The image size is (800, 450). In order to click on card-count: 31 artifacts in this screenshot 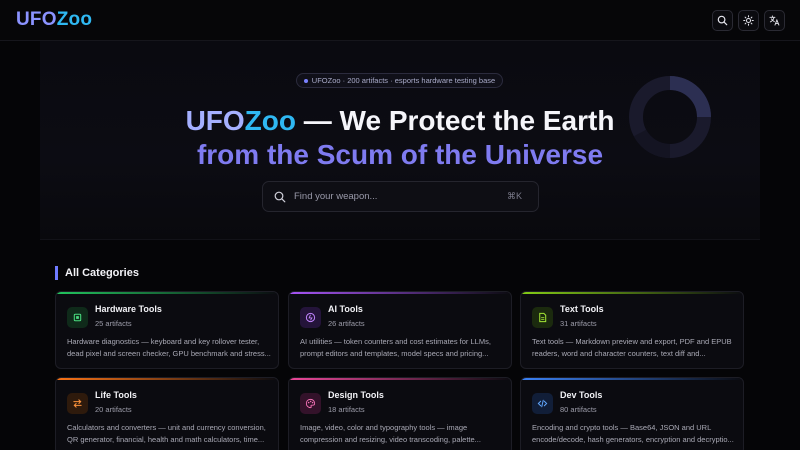, I will do `click(578, 323)`.